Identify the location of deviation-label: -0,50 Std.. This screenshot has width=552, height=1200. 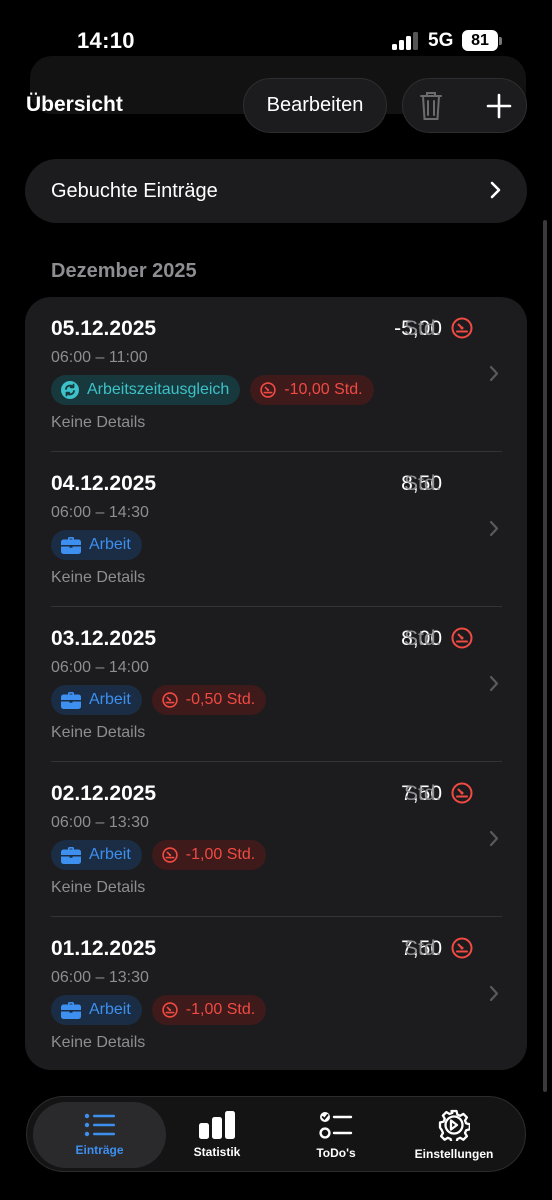
(220, 699).